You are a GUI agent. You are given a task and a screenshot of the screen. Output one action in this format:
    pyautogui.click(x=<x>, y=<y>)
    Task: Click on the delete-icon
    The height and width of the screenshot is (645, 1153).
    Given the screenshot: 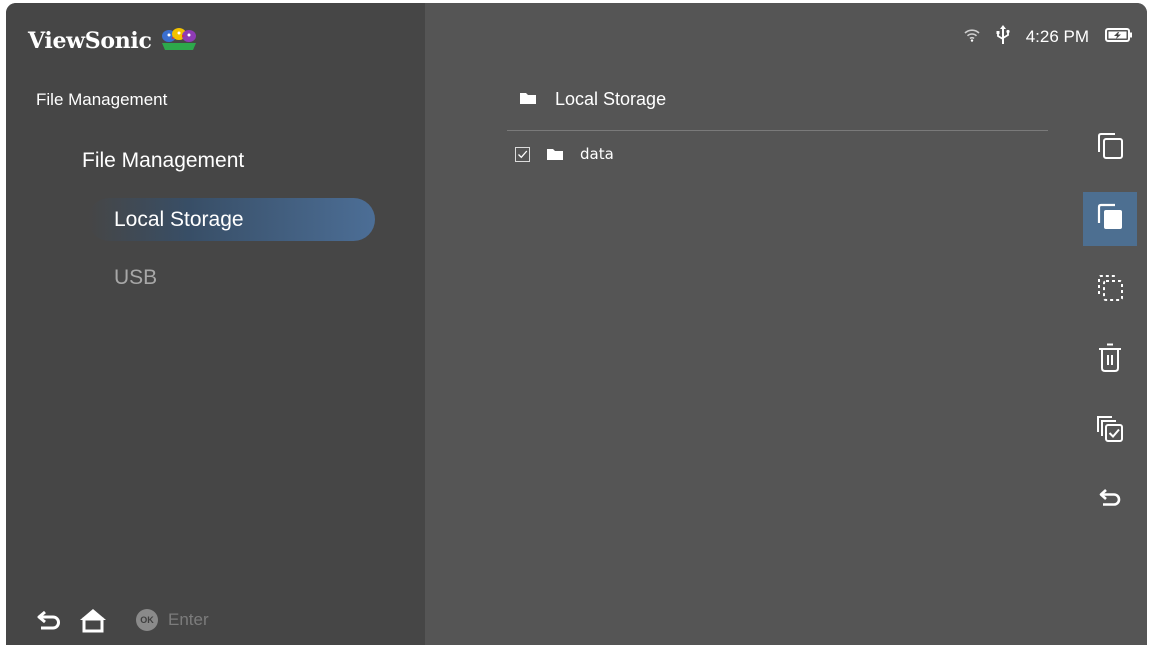 What is the action you would take?
    pyautogui.click(x=1110, y=360)
    